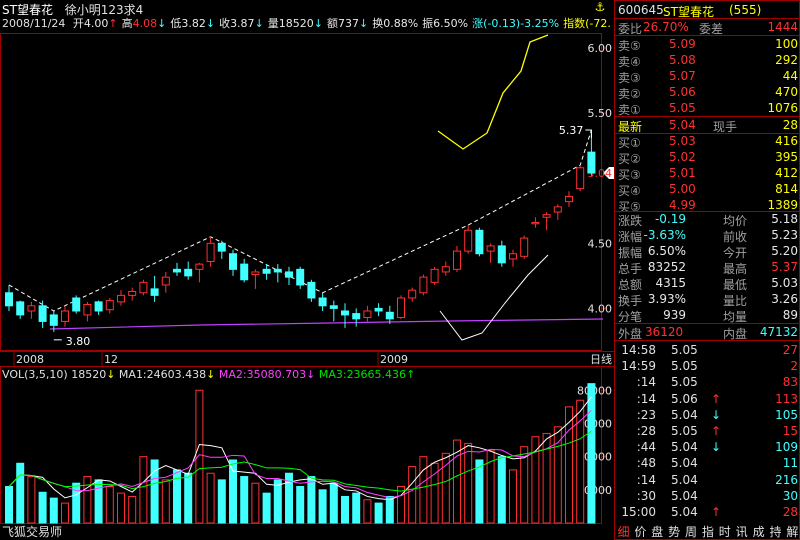 This screenshot has width=800, height=540. What do you see at coordinates (707, 366) in the screenshot?
I see `trade-row: 14:59 5.05 2` at bounding box center [707, 366].